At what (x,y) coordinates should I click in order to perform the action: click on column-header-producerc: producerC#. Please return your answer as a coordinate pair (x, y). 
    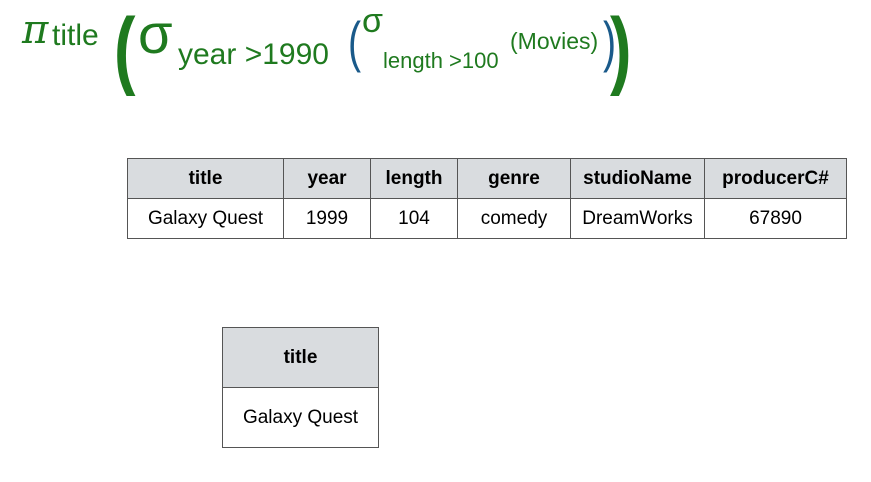
    Looking at the image, I should click on (775, 178).